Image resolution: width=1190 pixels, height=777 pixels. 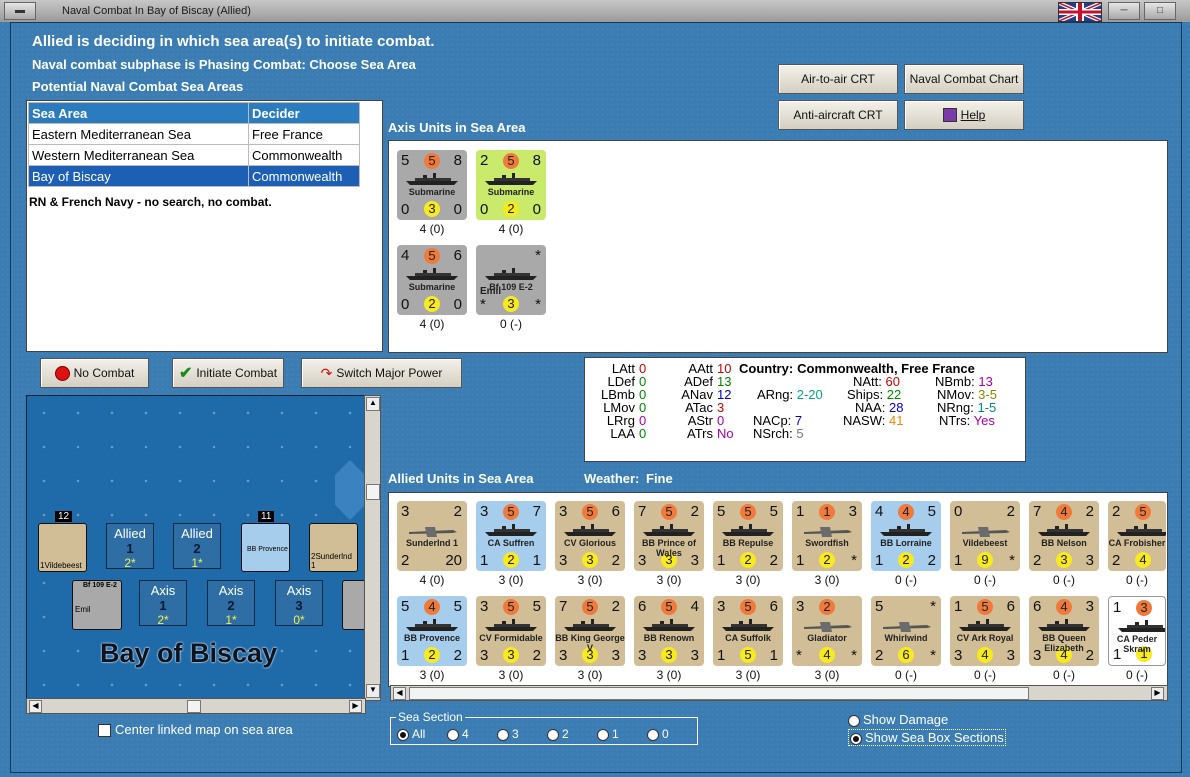 What do you see at coordinates (138, 113) in the screenshot?
I see `sea-area-header: Sea Area` at bounding box center [138, 113].